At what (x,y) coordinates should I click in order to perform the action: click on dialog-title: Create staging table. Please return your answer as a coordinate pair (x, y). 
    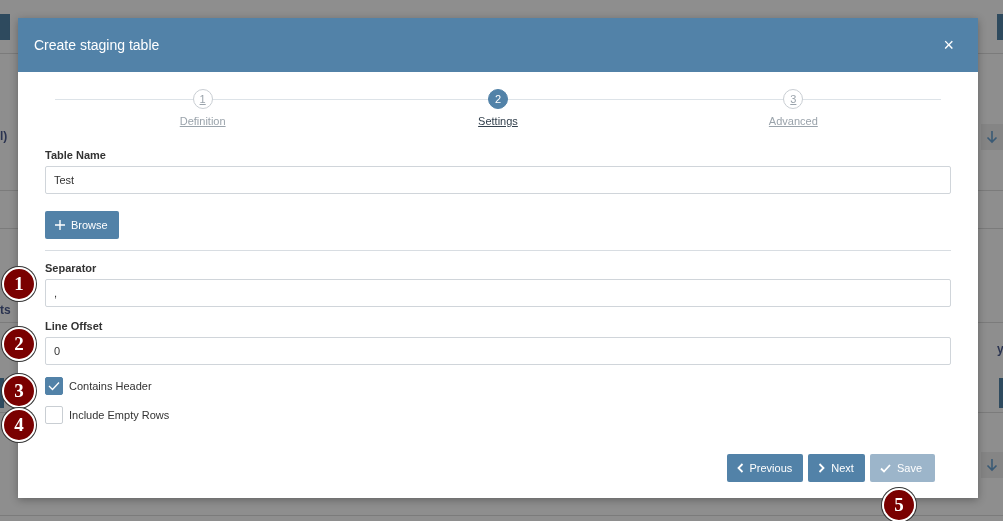
    Looking at the image, I should click on (97, 45).